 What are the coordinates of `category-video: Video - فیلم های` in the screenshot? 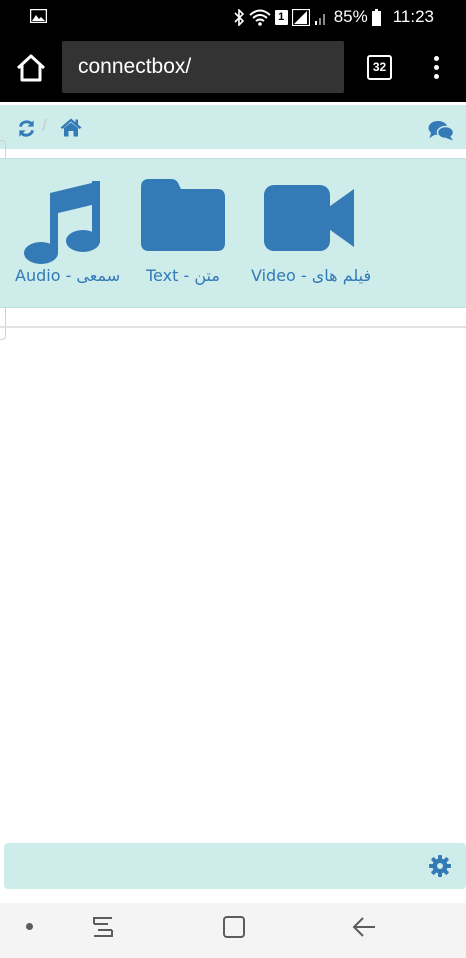 It's located at (315, 234).